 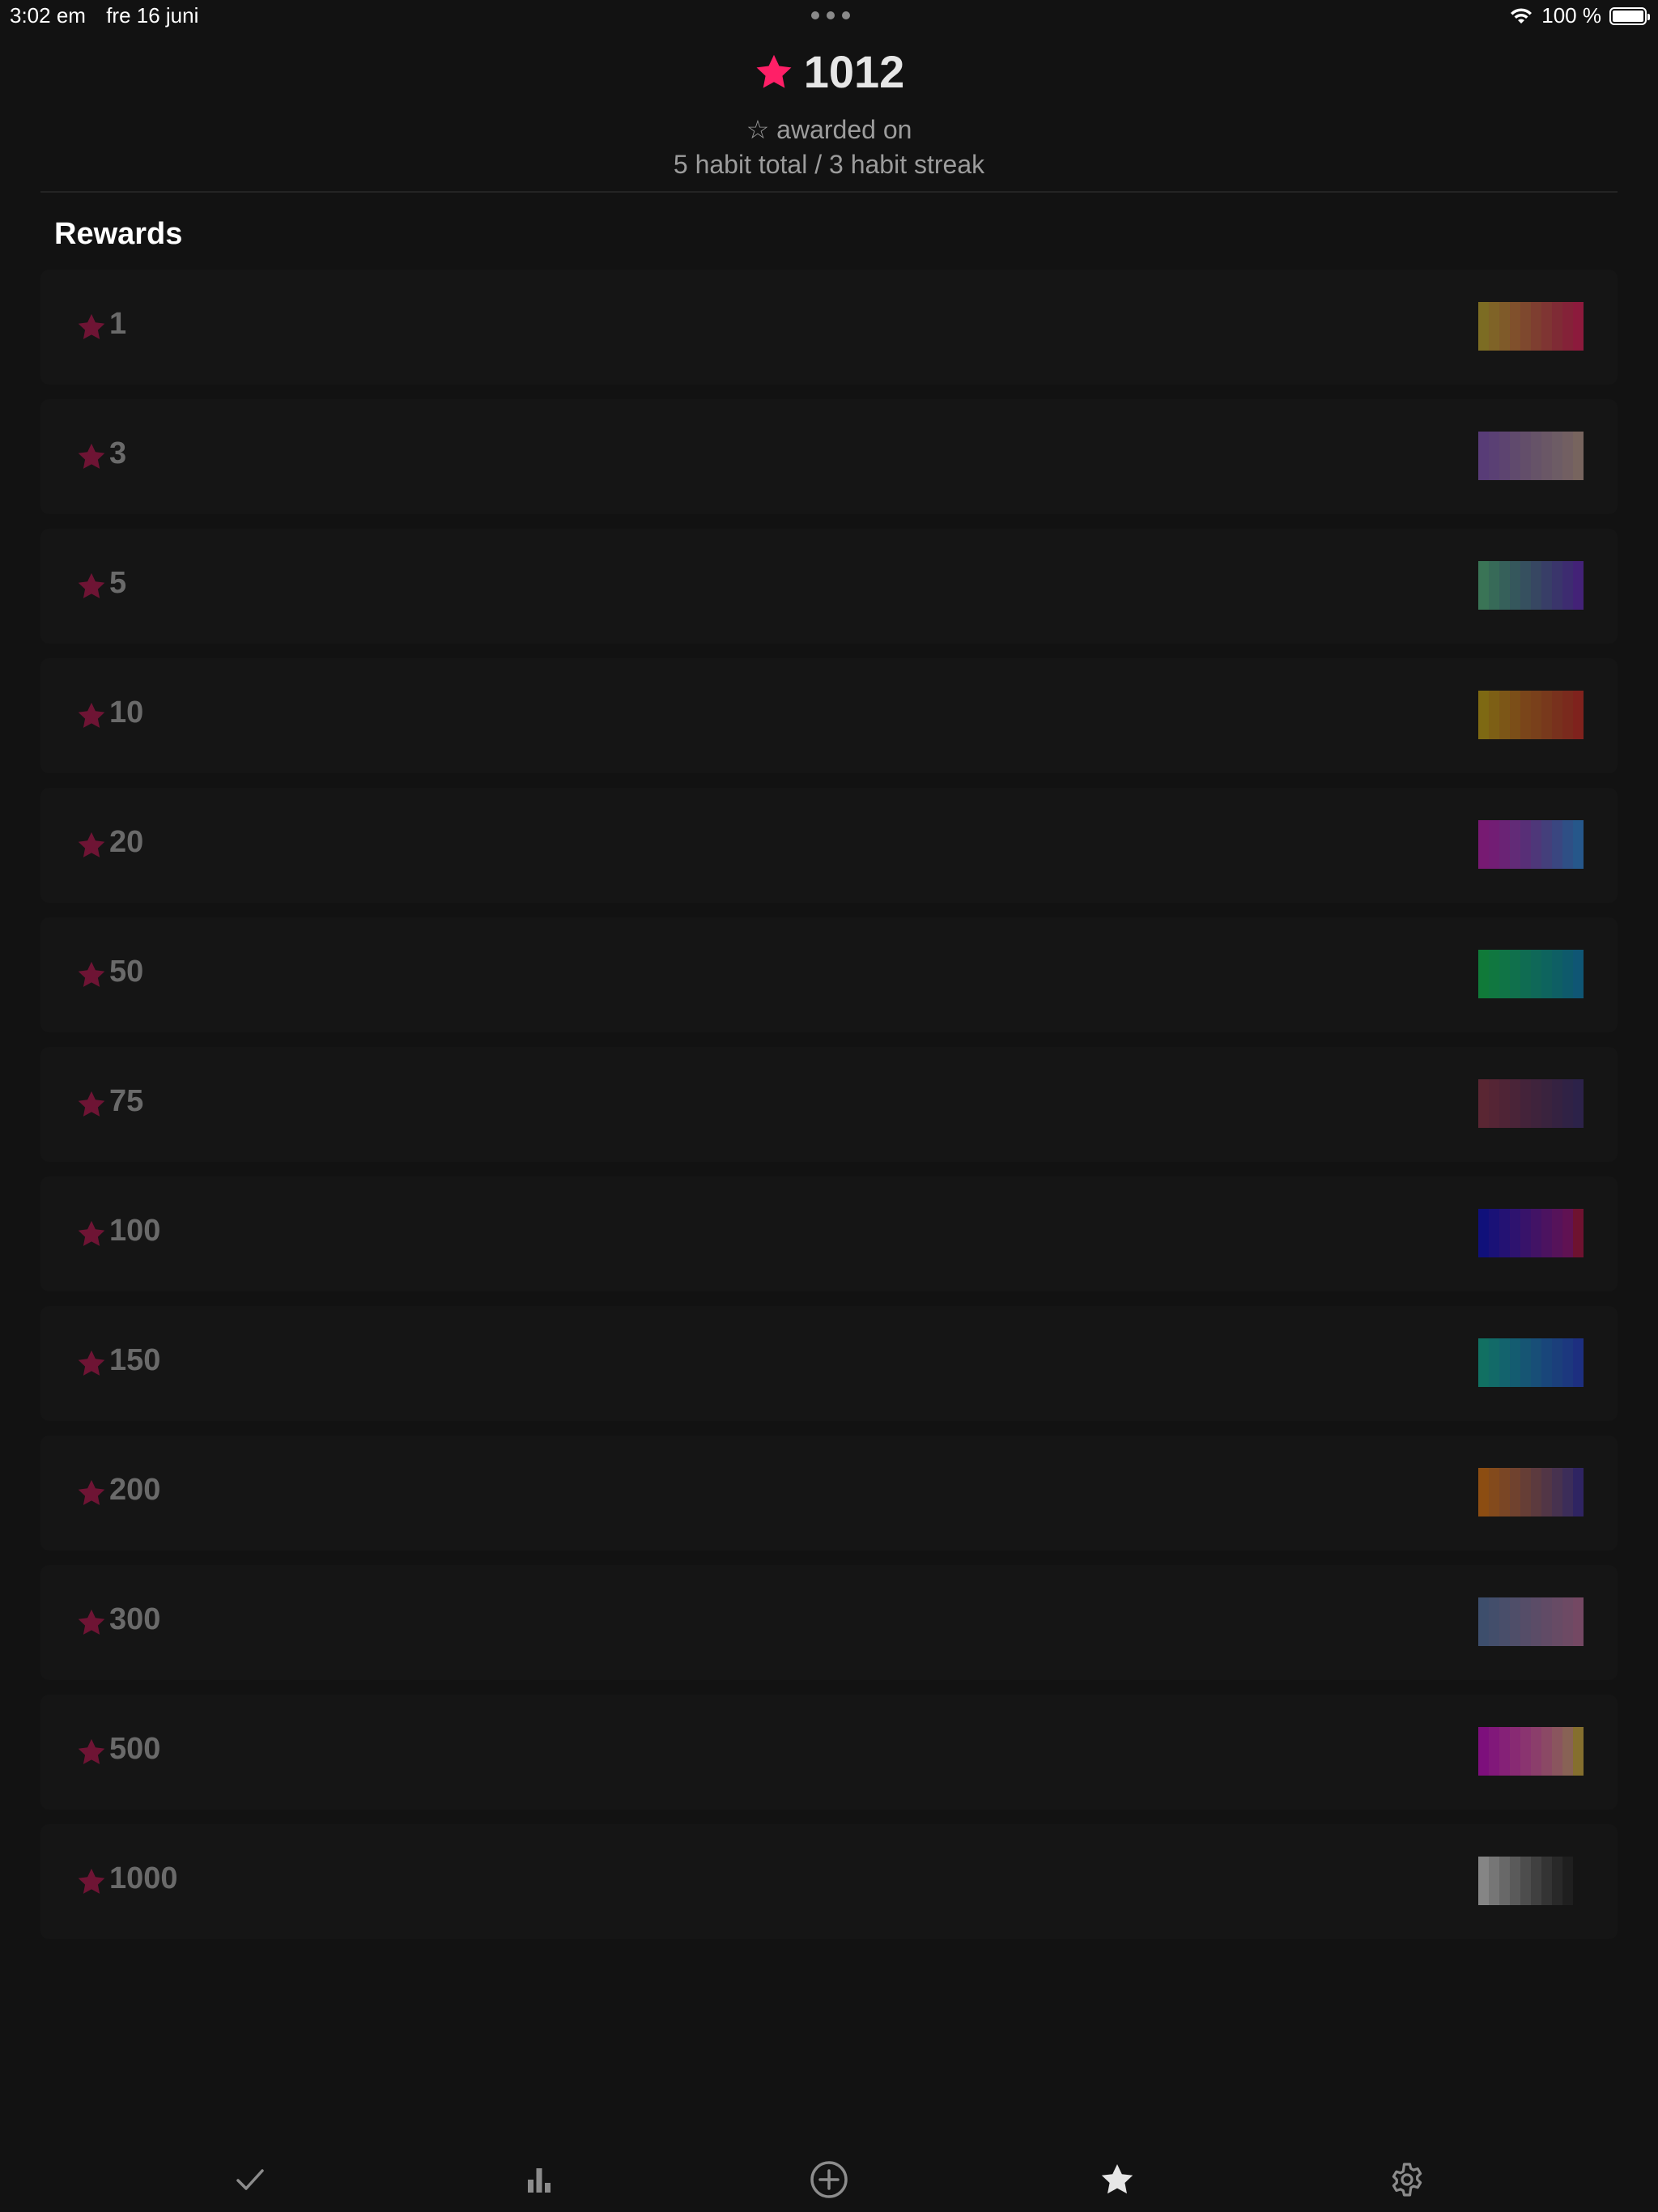 What do you see at coordinates (1629, 16) in the screenshot?
I see `battery-icon` at bounding box center [1629, 16].